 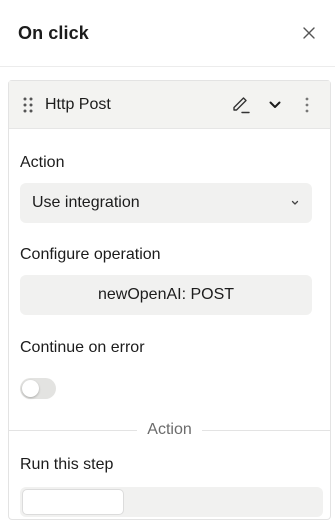 What do you see at coordinates (42, 162) in the screenshot?
I see `action-label: Action` at bounding box center [42, 162].